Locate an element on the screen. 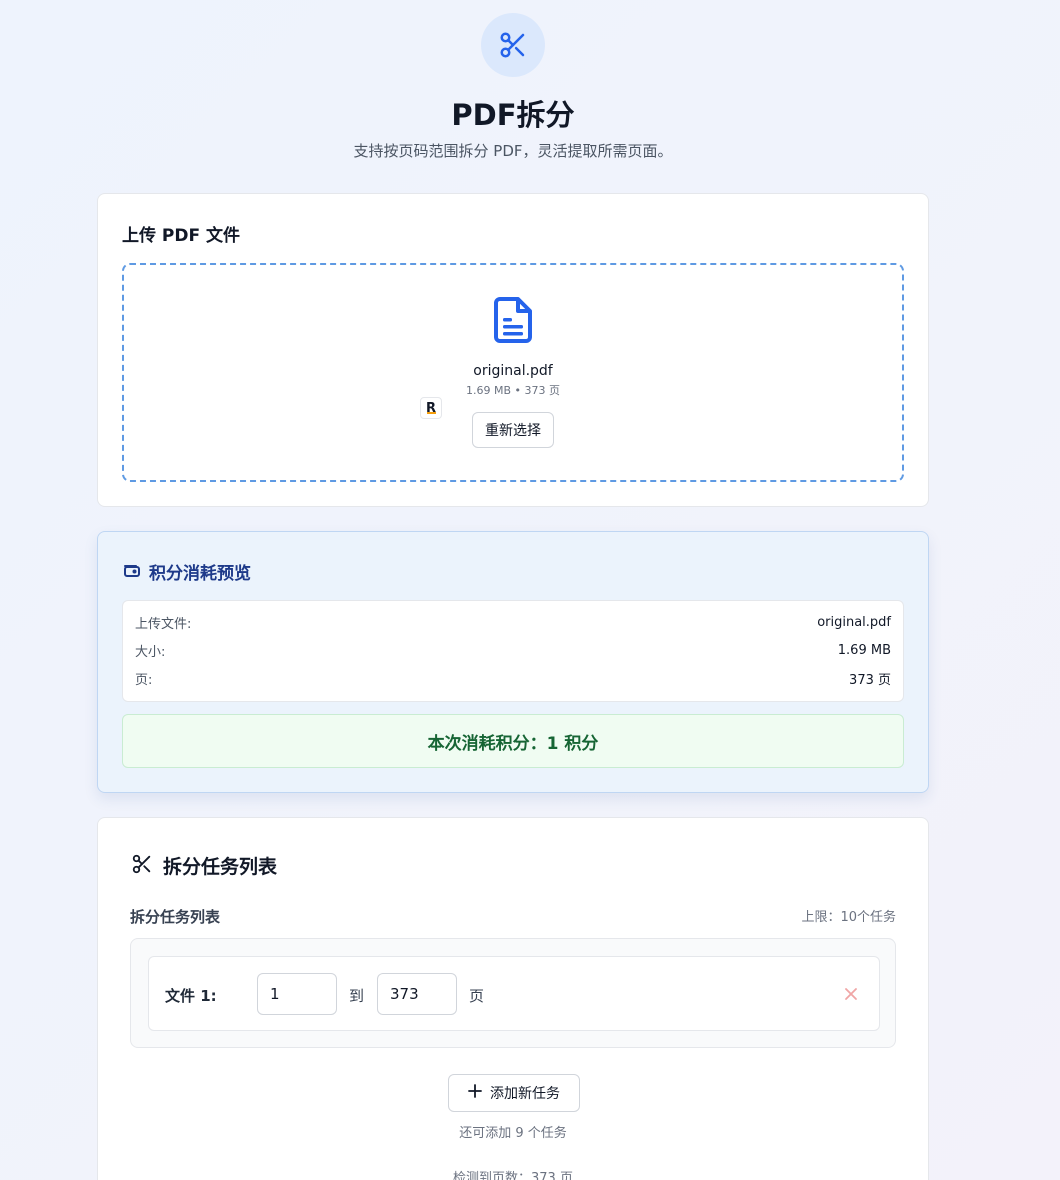  add-task-hint: 还可添加 9 个任务 is located at coordinates (513, 1133).